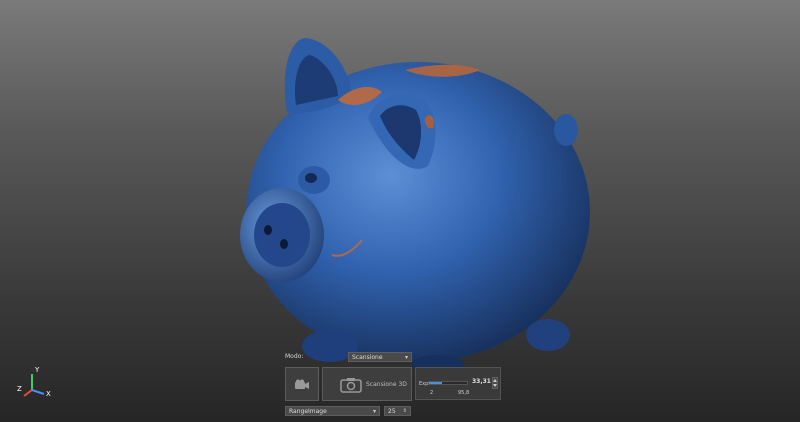 The height and width of the screenshot is (422, 800). Describe the element at coordinates (397, 411) in the screenshot. I see `range-number-field: 25 ⇕` at that location.